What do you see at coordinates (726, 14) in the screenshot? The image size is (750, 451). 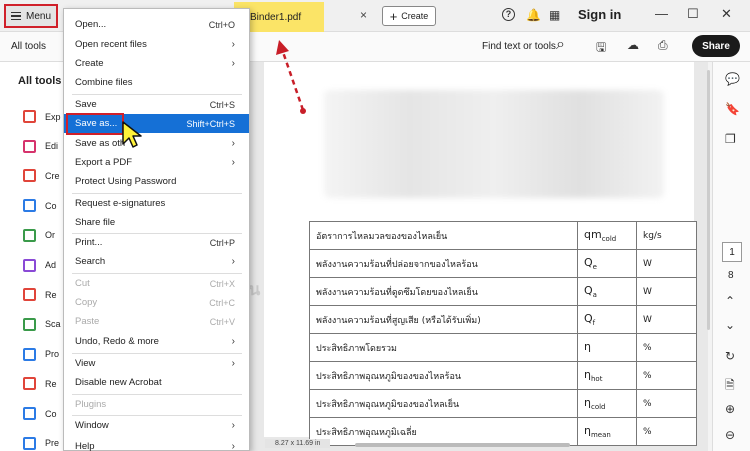 I see `close-window-icon: ✕` at bounding box center [726, 14].